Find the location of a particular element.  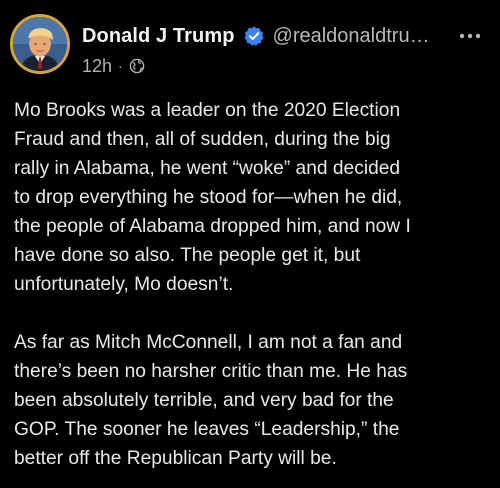

more-horizontal-icon is located at coordinates (470, 36).